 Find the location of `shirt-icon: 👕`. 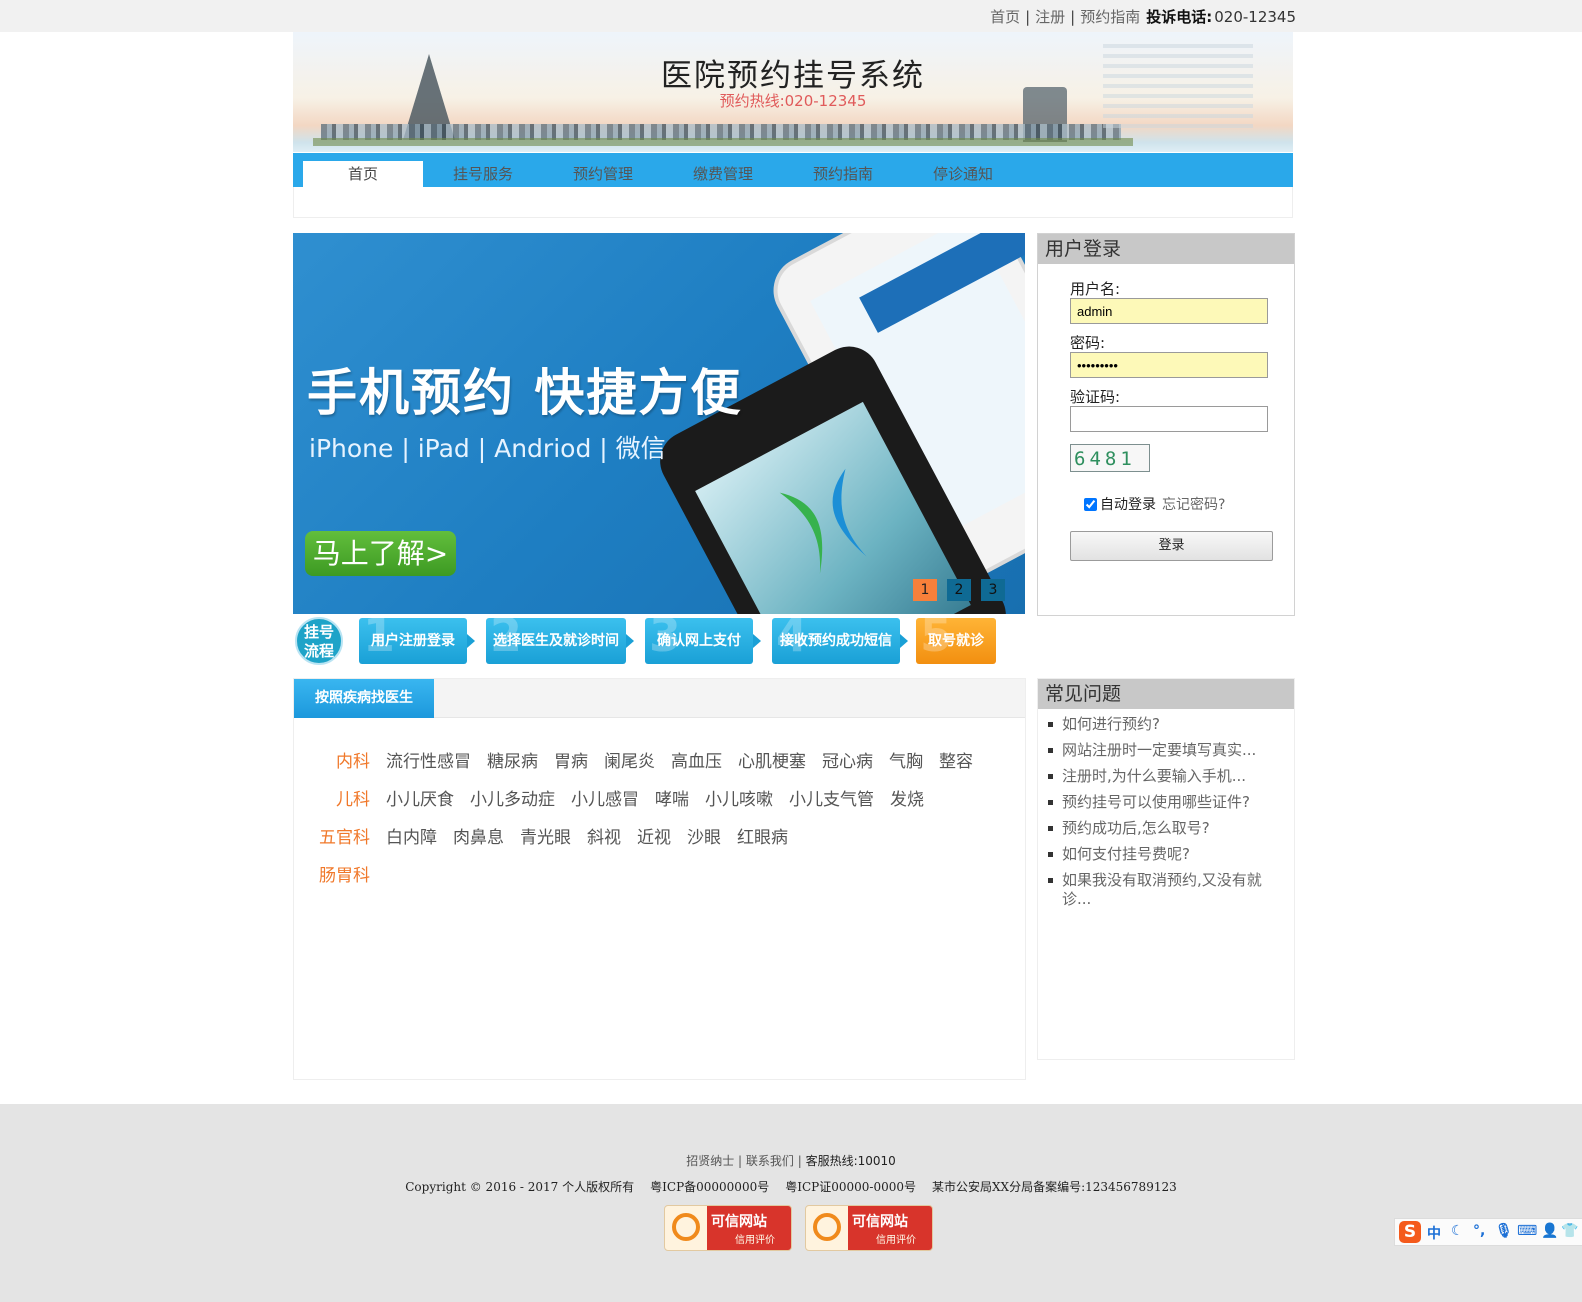

shirt-icon: 👕 is located at coordinates (1569, 1231).